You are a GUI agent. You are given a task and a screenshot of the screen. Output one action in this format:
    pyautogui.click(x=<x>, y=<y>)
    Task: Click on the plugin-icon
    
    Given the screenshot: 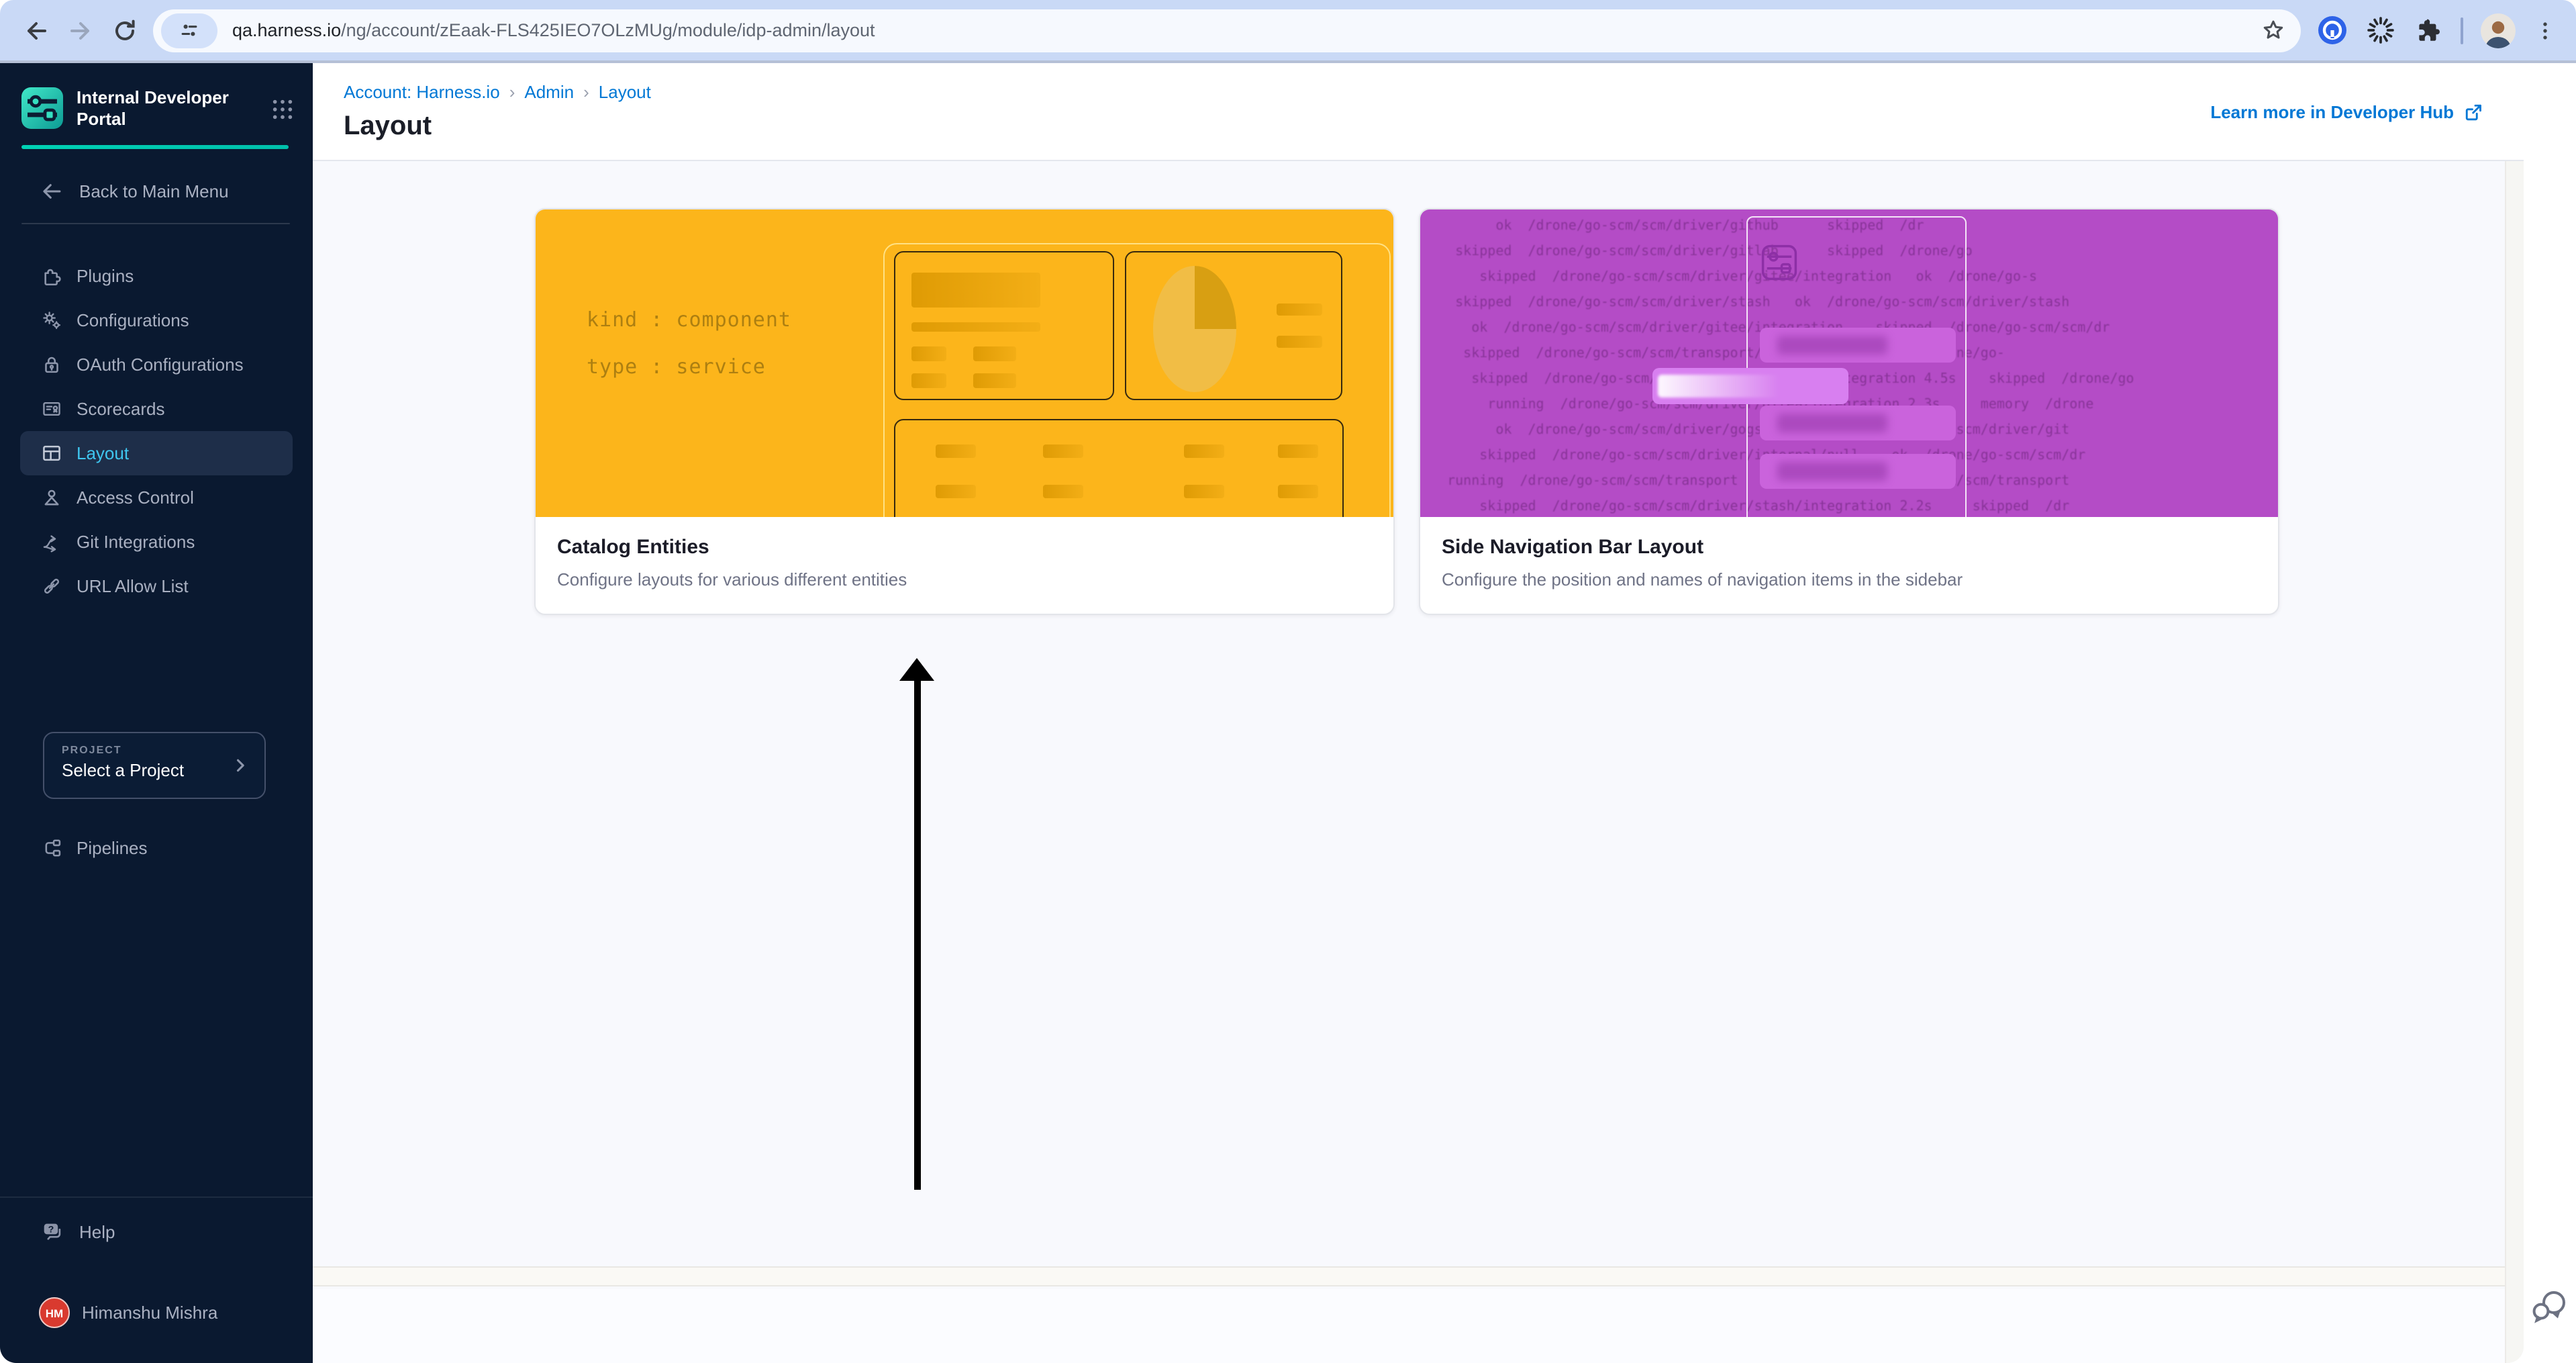 What is the action you would take?
    pyautogui.click(x=52, y=277)
    